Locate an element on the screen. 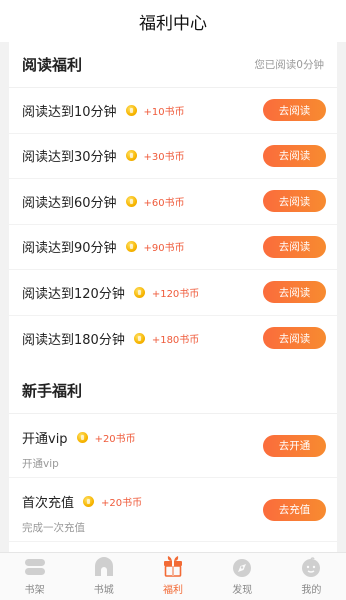 Image resolution: width=346 pixels, height=600 pixels. gift-icon is located at coordinates (173, 566).